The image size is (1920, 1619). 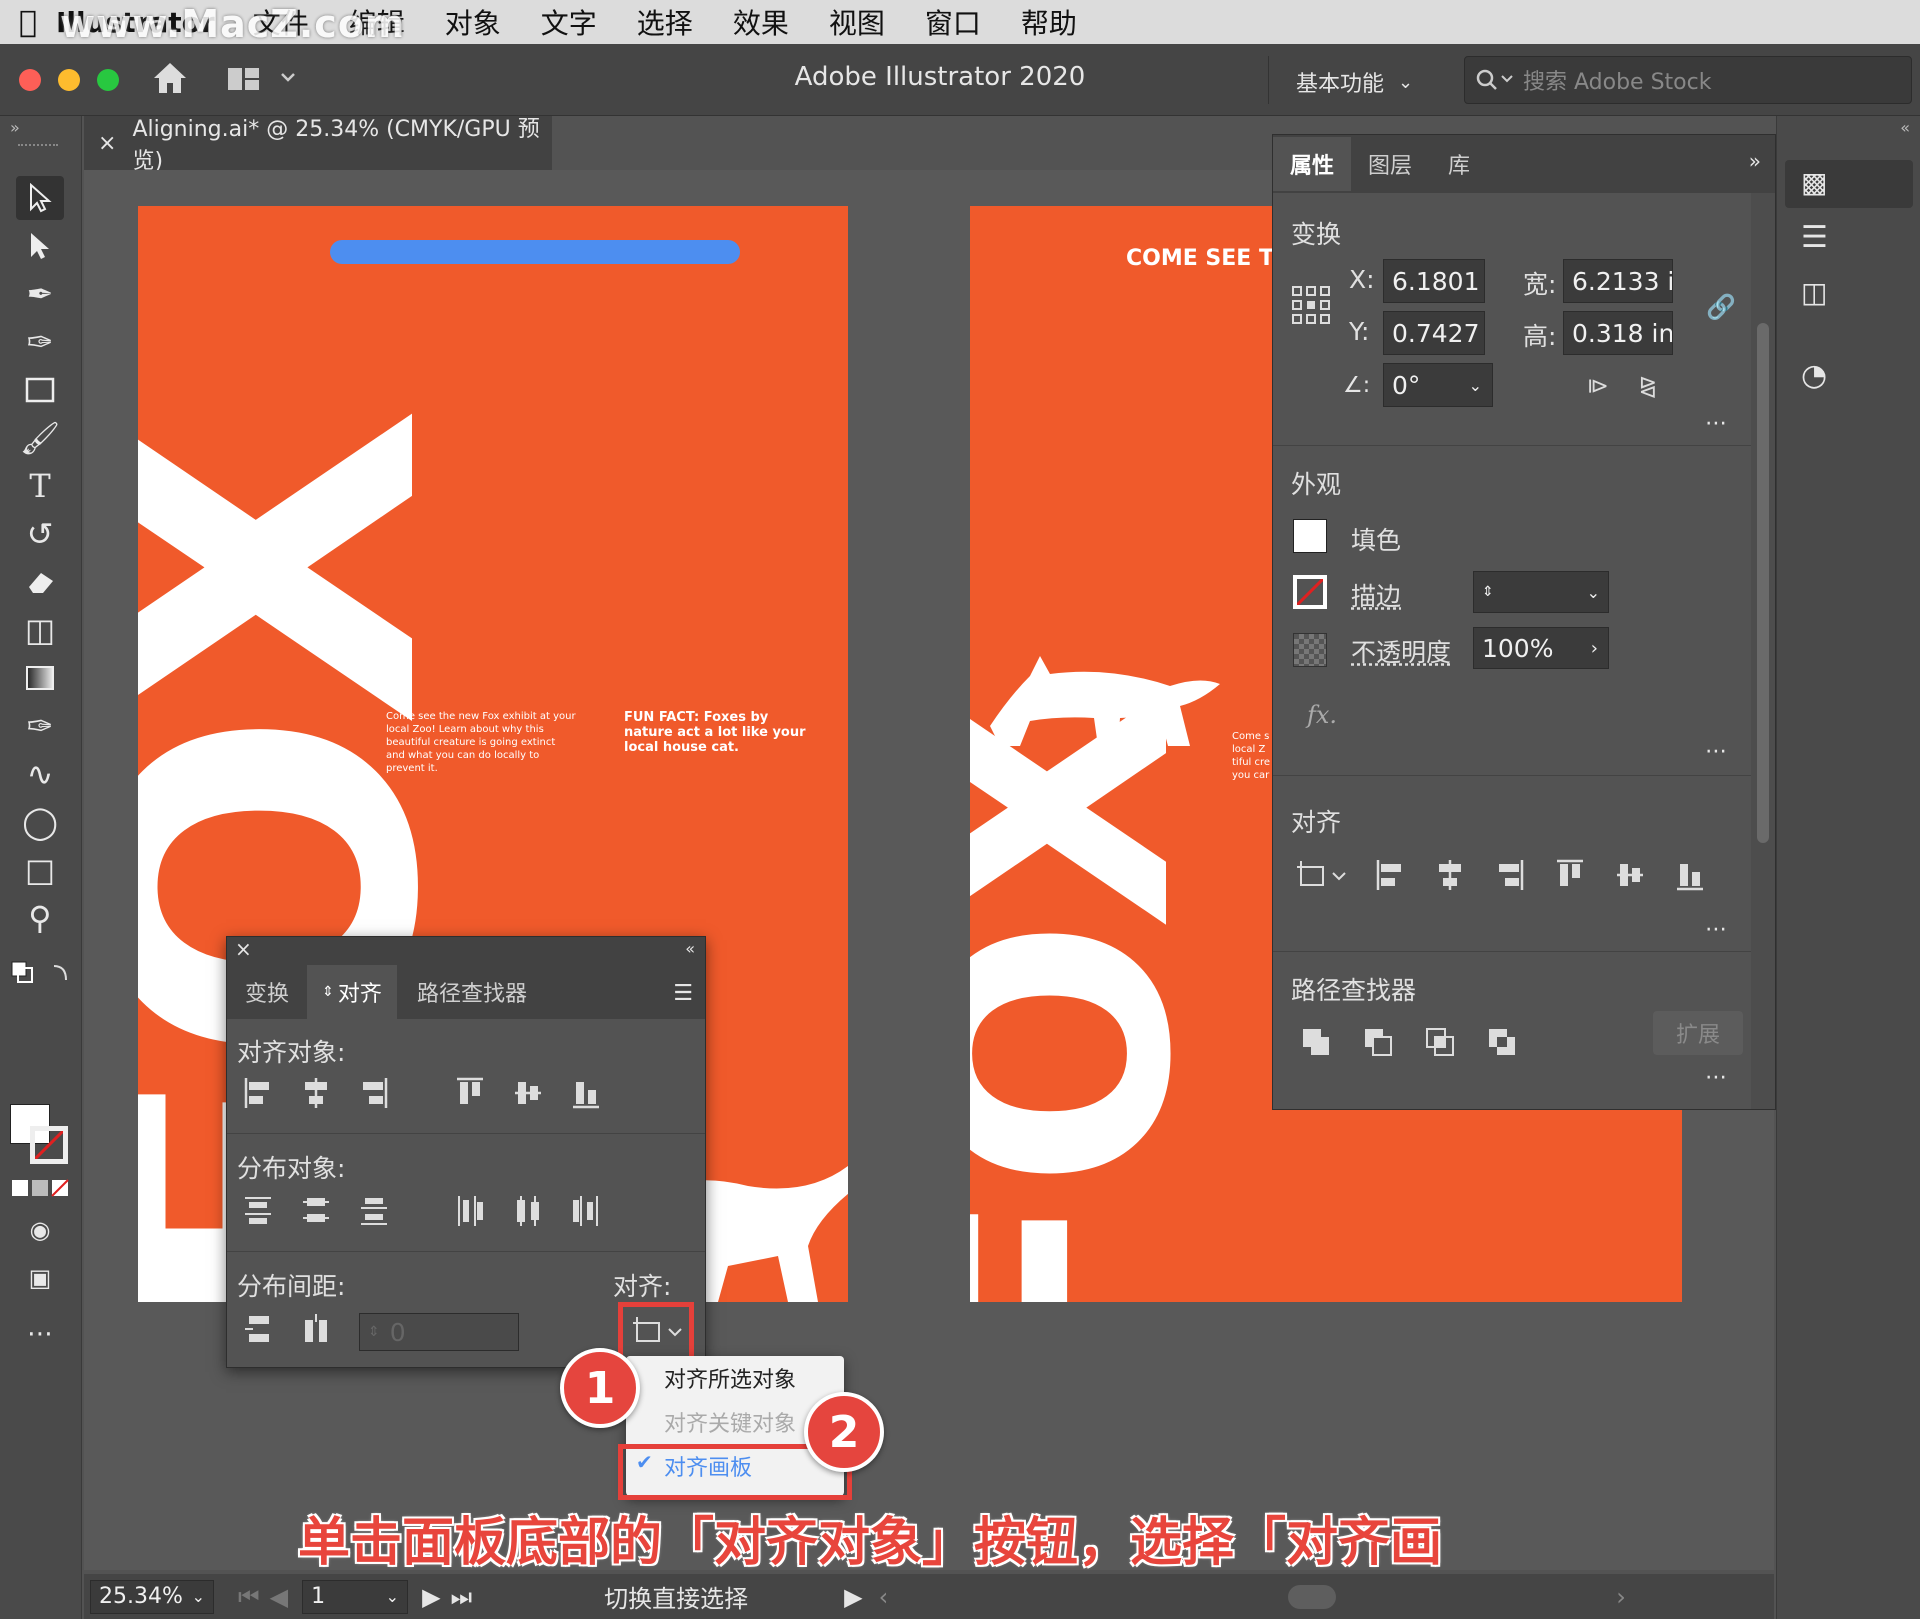 What do you see at coordinates (569, 22) in the screenshot?
I see `menu-type: 文字` at bounding box center [569, 22].